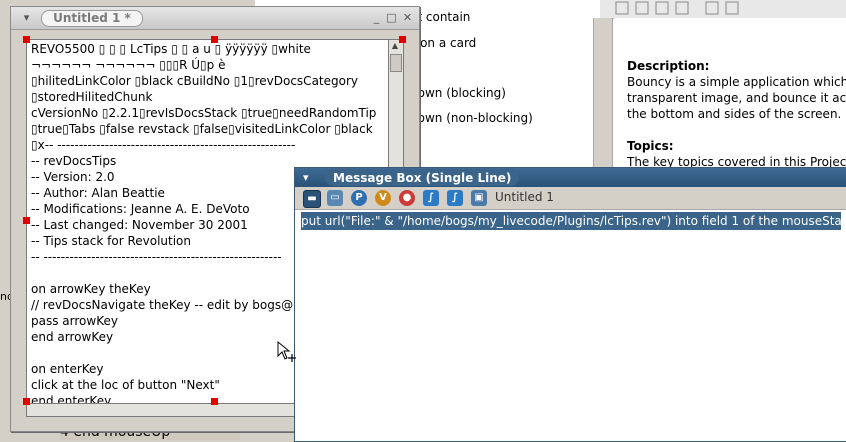 This screenshot has width=846, height=442. What do you see at coordinates (5, 296) in the screenshot?
I see `background-left-edge: nd` at bounding box center [5, 296].